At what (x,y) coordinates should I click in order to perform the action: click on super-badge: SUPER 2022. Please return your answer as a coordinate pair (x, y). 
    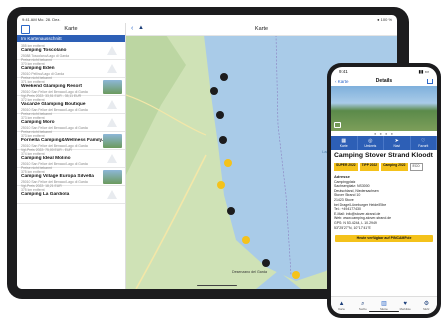
    Looking at the image, I should click on (346, 166).